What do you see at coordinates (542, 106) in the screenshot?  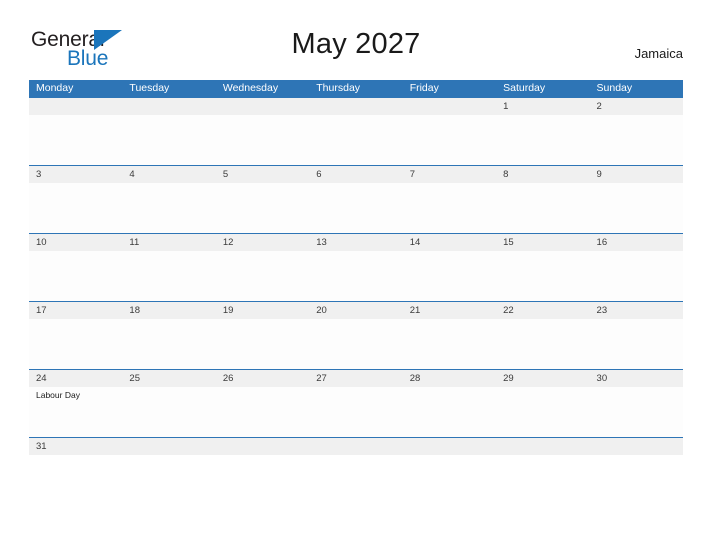 I see `date-number: 1` at bounding box center [542, 106].